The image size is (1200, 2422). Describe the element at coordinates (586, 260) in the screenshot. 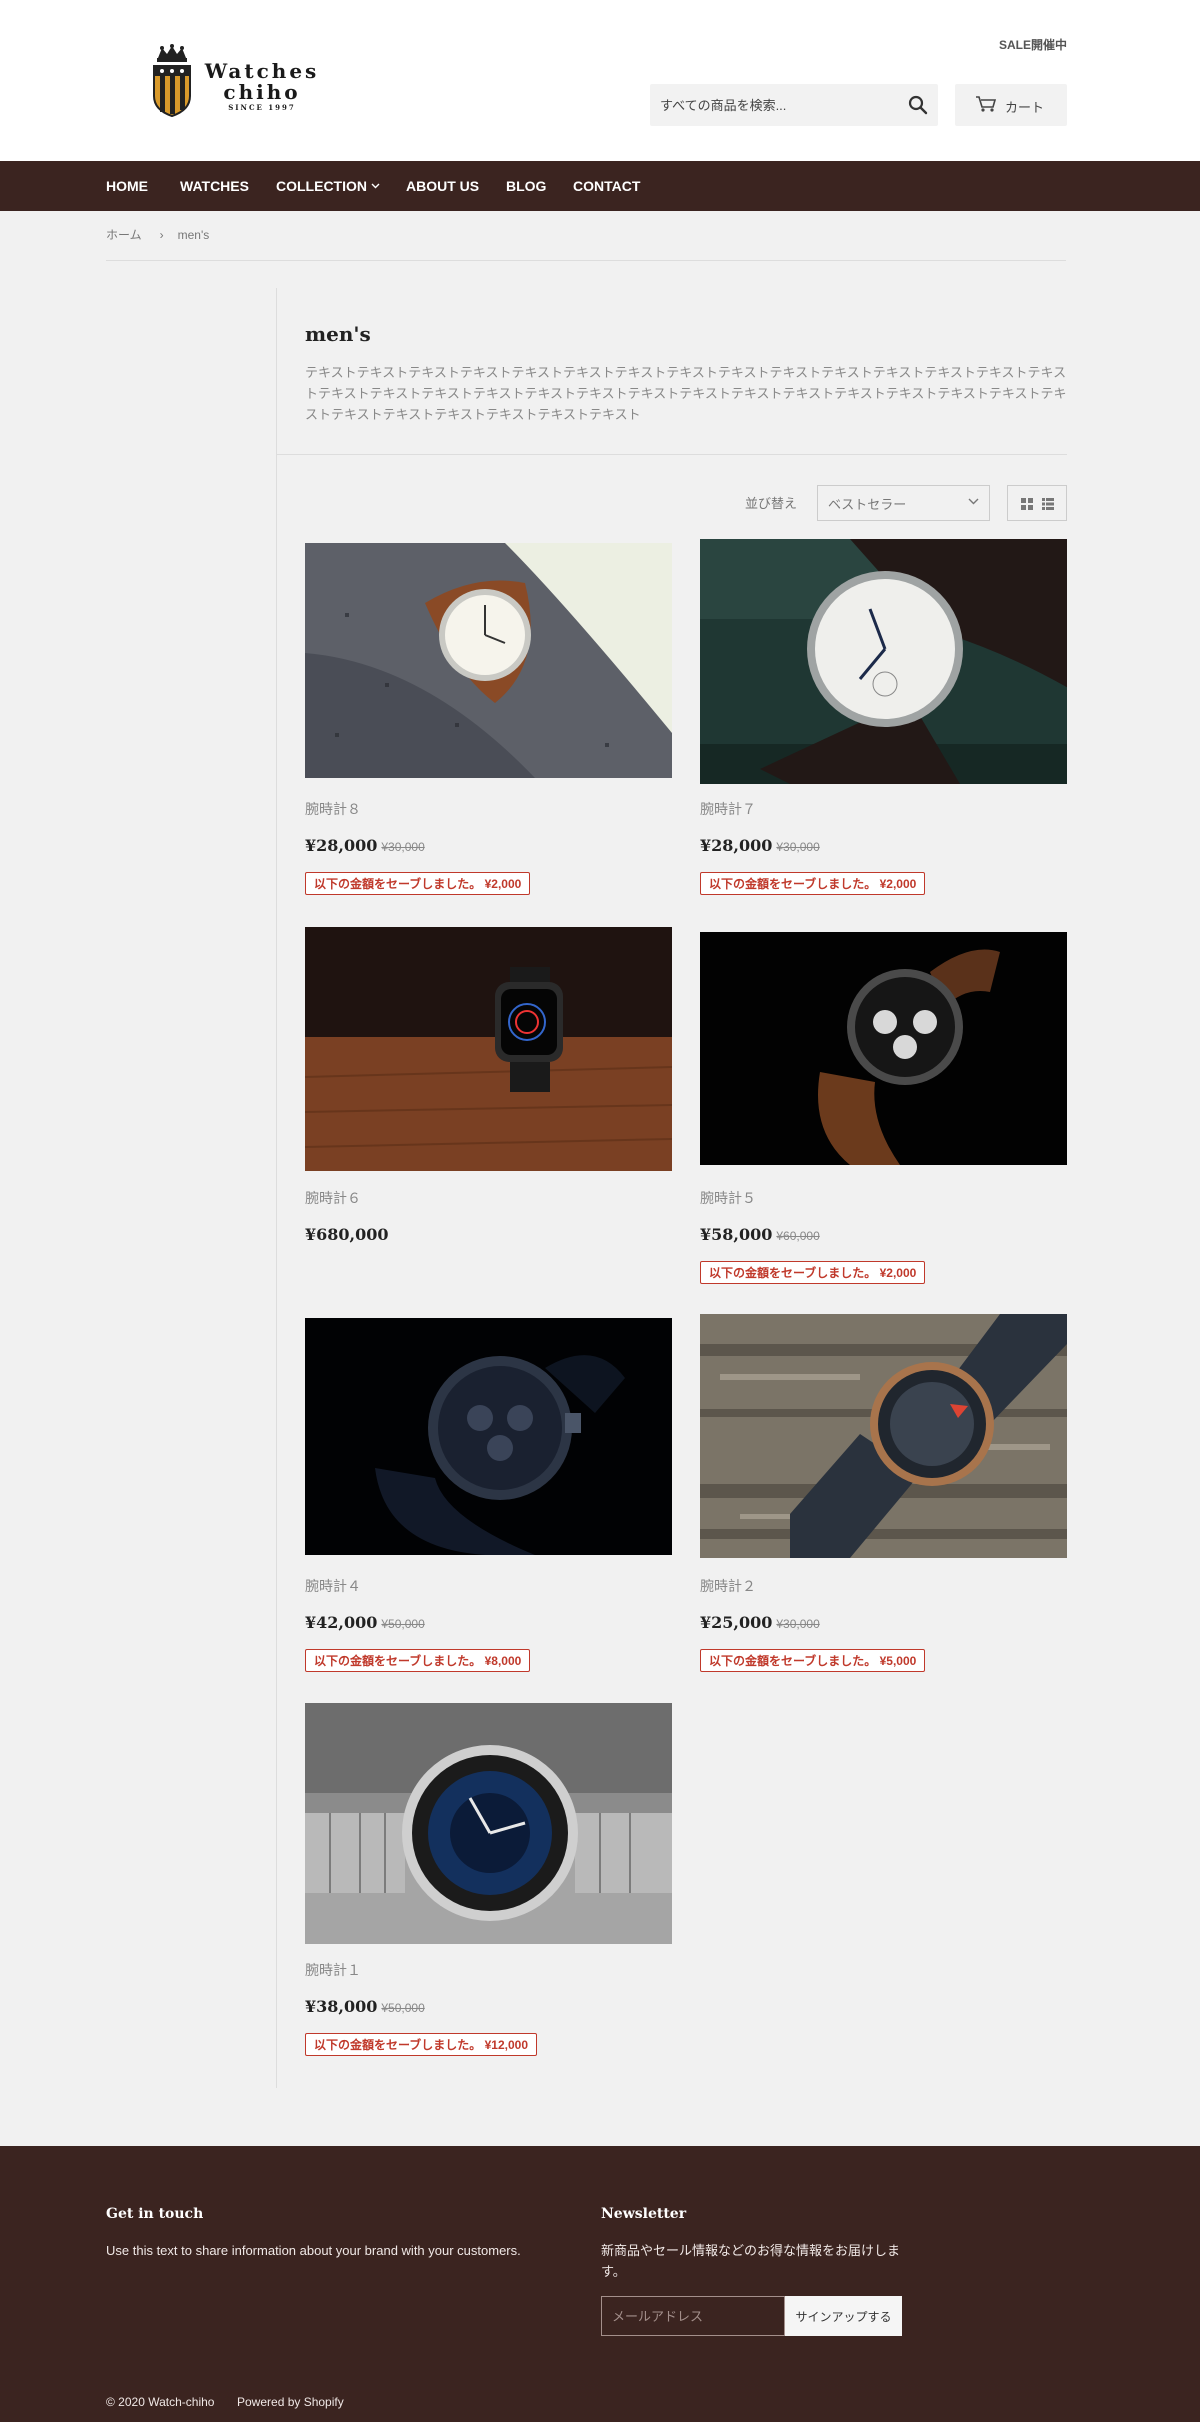

I see `breadcrumb-divider` at that location.